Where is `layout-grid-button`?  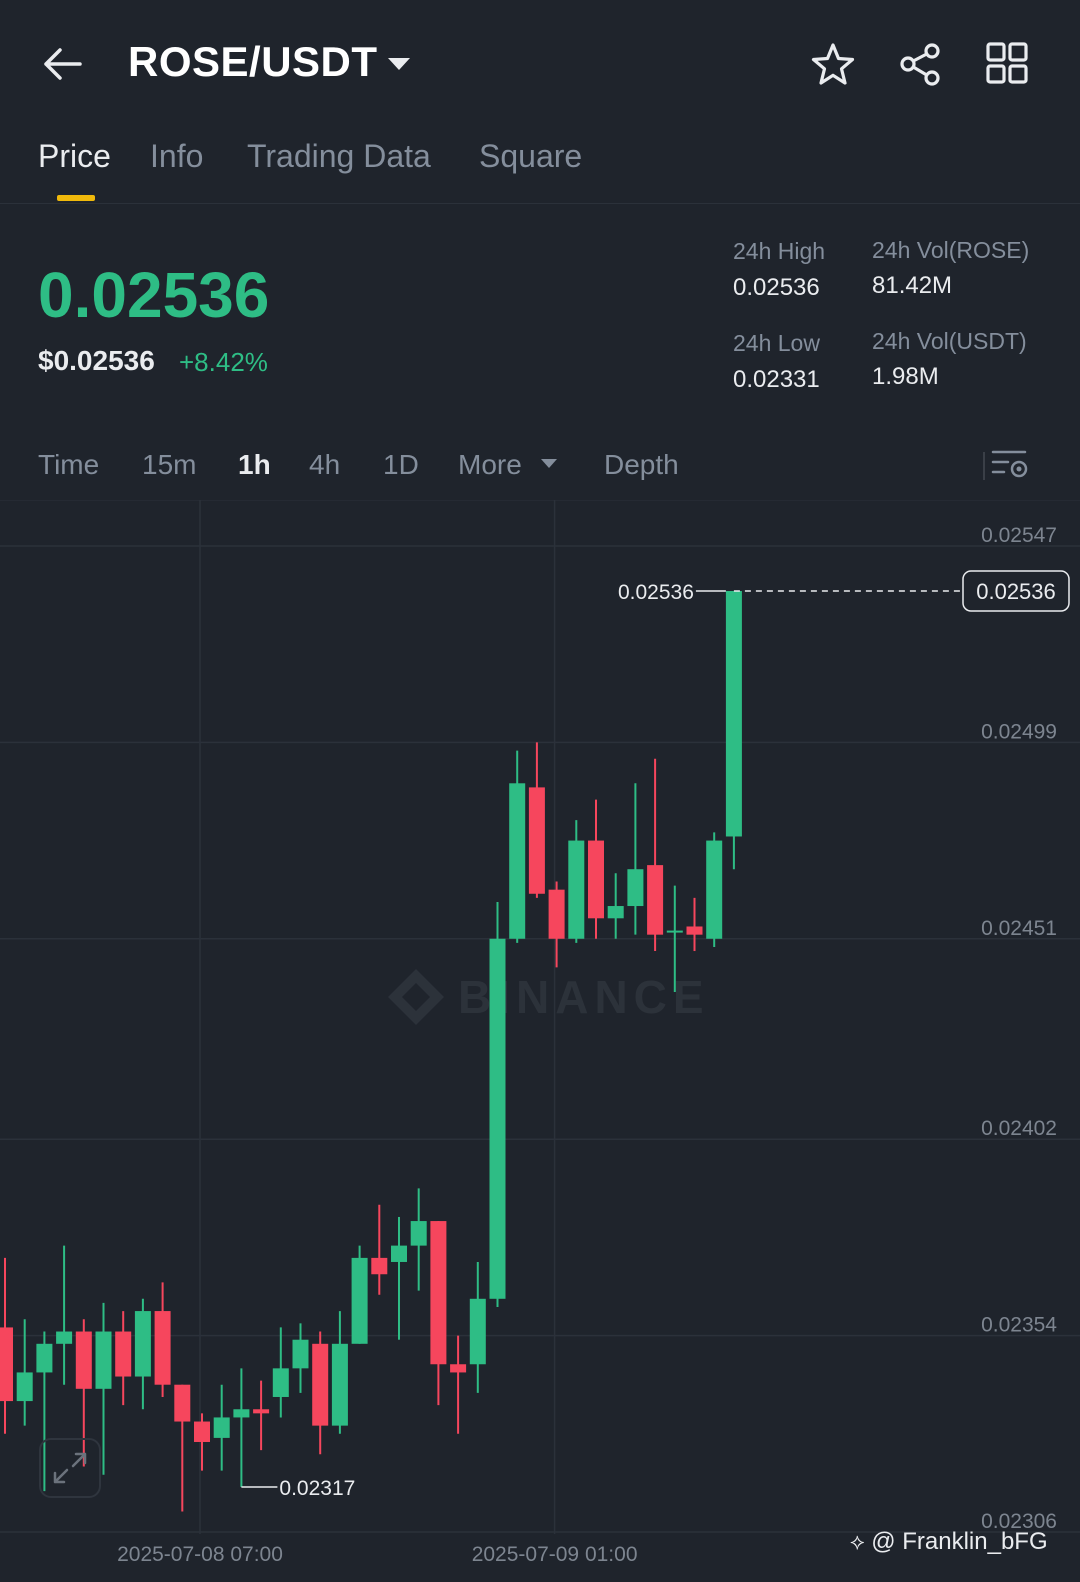
layout-grid-button is located at coordinates (1008, 64).